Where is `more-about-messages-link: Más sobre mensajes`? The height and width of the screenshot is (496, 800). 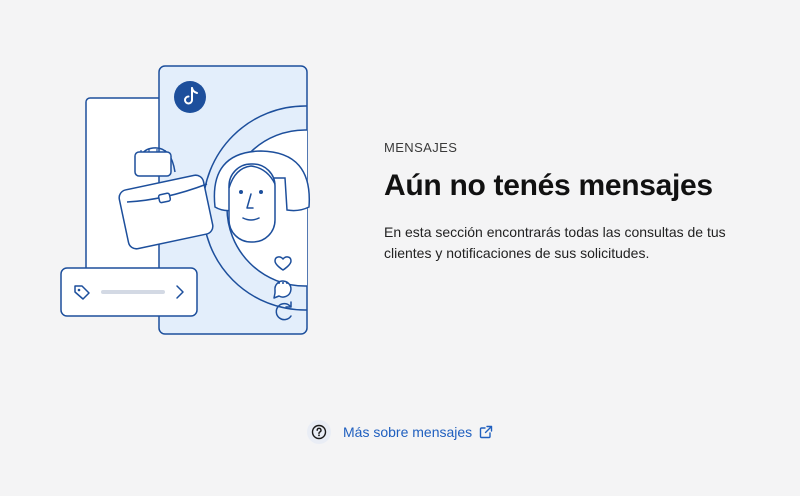 more-about-messages-link: Más sobre mensajes is located at coordinates (400, 432).